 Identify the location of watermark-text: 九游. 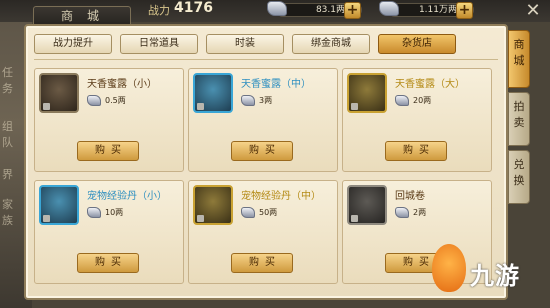
(495, 276).